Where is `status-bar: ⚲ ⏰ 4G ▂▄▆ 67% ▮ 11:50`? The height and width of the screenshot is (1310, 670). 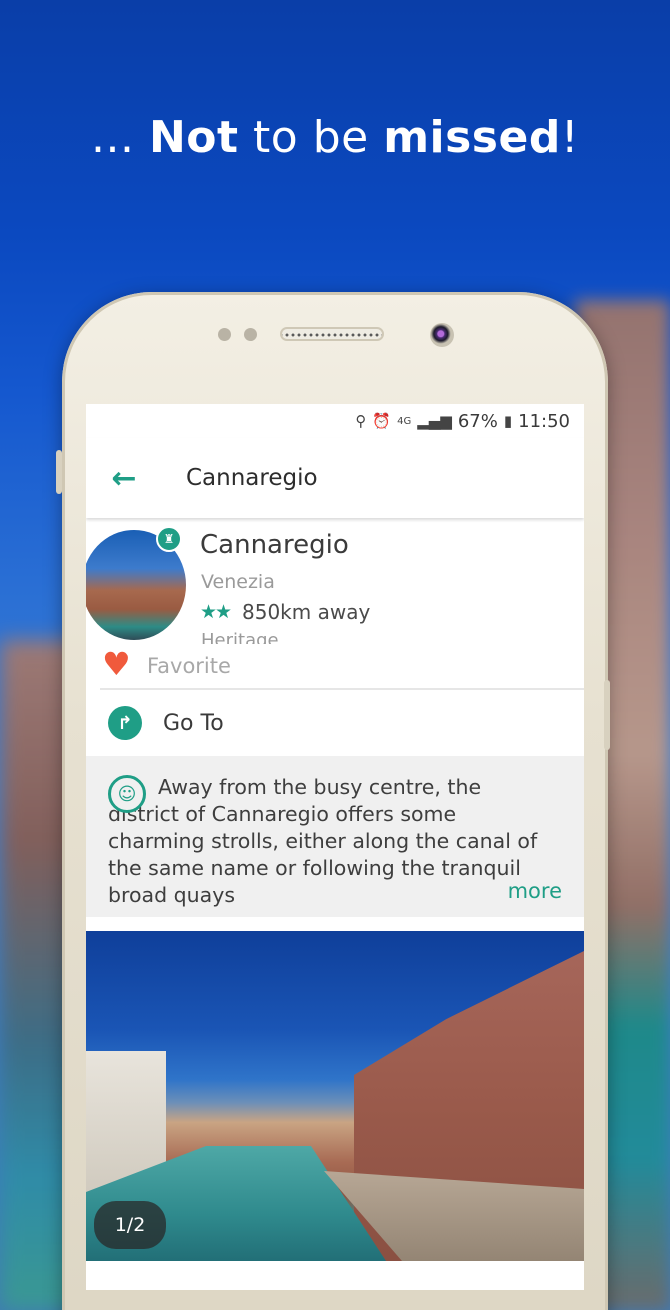 status-bar: ⚲ ⏰ 4G ▂▄▆ 67% ▮ 11:50 is located at coordinates (335, 421).